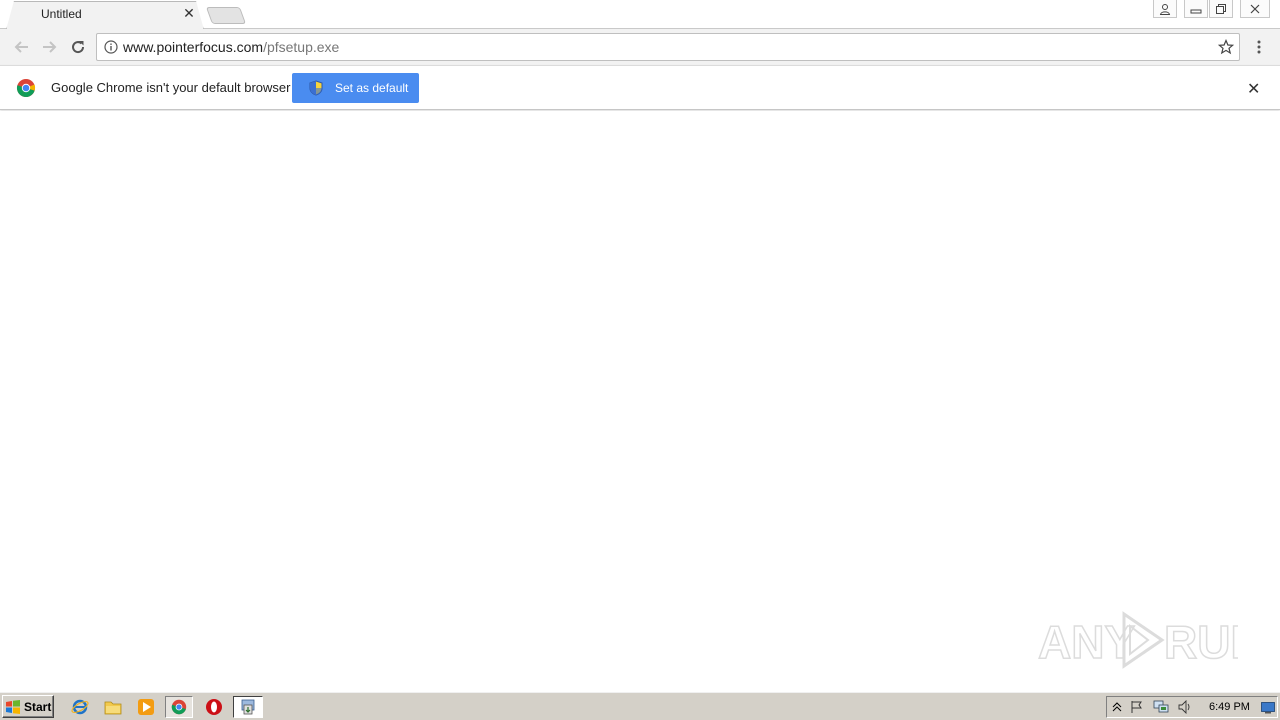  I want to click on reload-button, so click(78, 47).